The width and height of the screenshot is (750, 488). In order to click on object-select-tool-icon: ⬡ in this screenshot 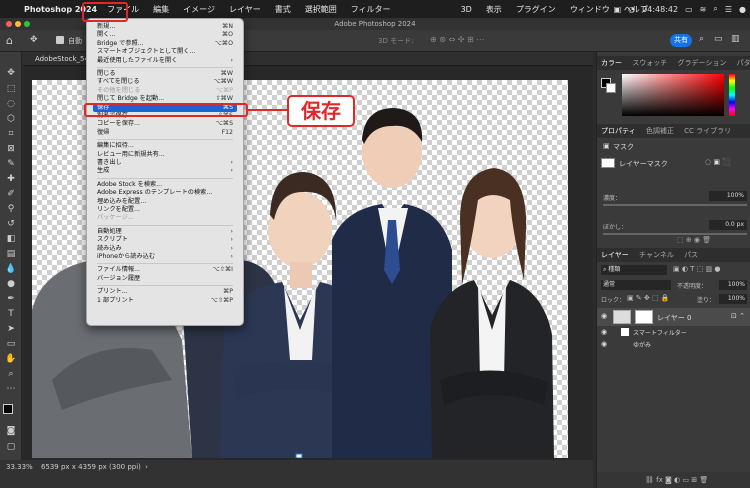, I will do `click(11, 119)`.